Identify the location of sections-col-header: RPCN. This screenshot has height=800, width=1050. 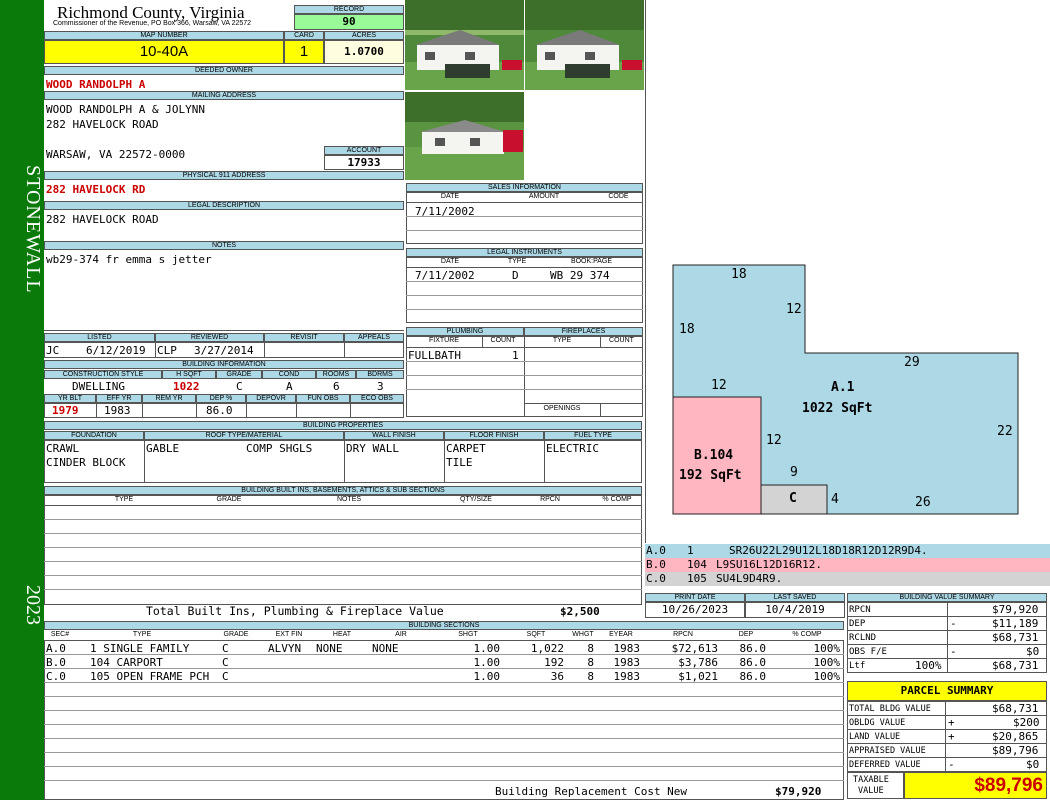
(683, 635).